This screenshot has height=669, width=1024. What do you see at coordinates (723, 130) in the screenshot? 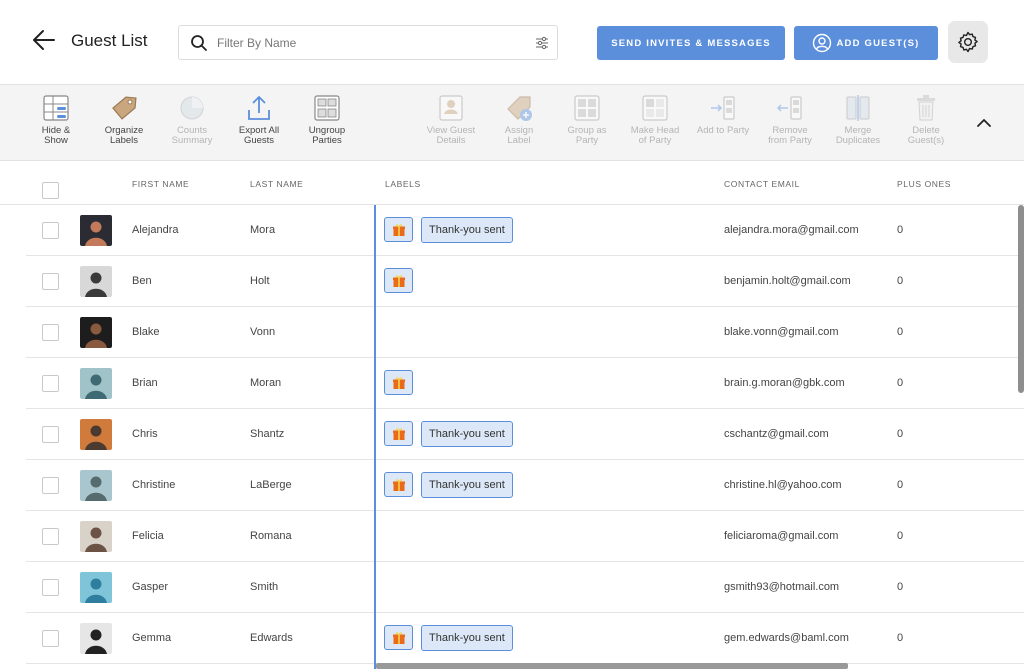
I see `tool-label: Add to Party` at bounding box center [723, 130].